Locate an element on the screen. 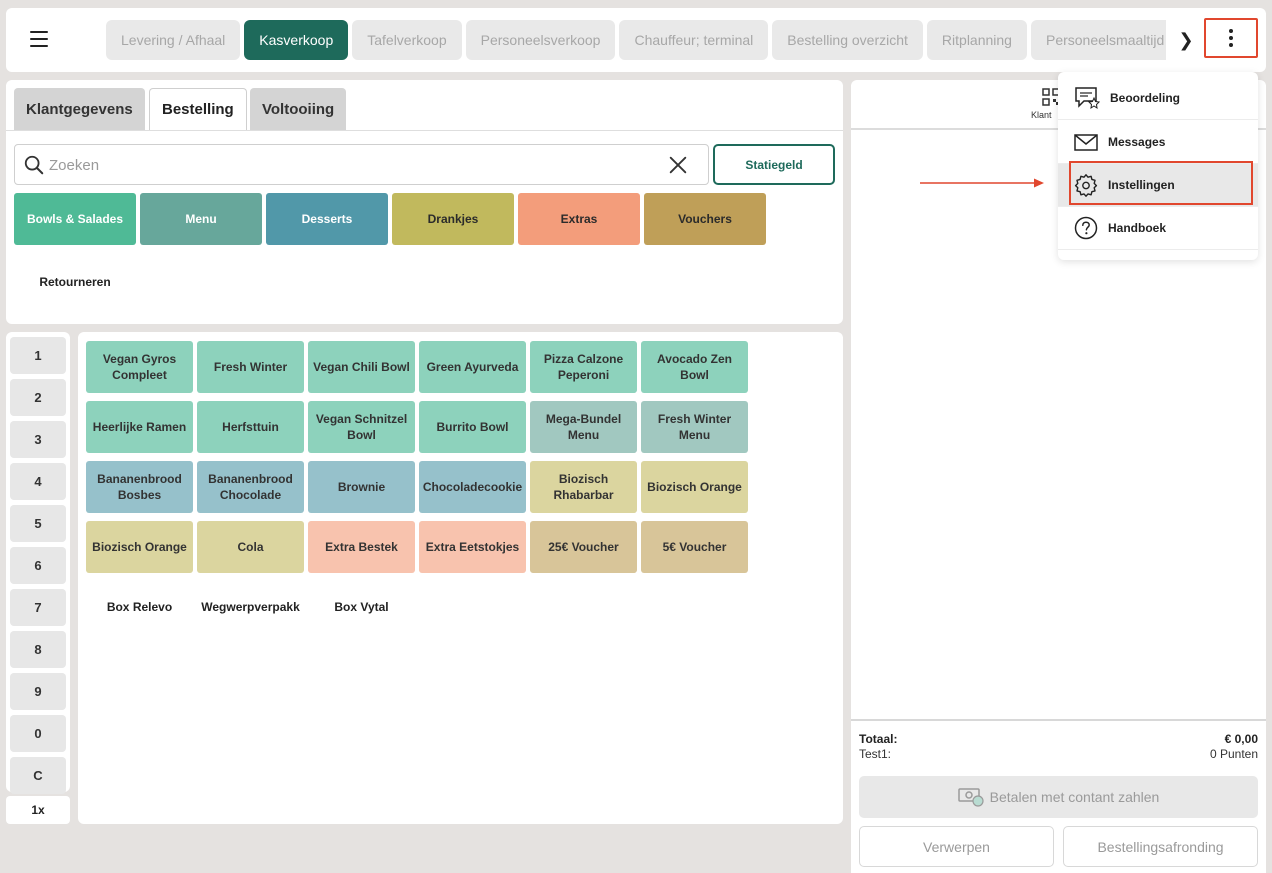 The height and width of the screenshot is (873, 1272). product-button: Herfsttuin is located at coordinates (250, 427).